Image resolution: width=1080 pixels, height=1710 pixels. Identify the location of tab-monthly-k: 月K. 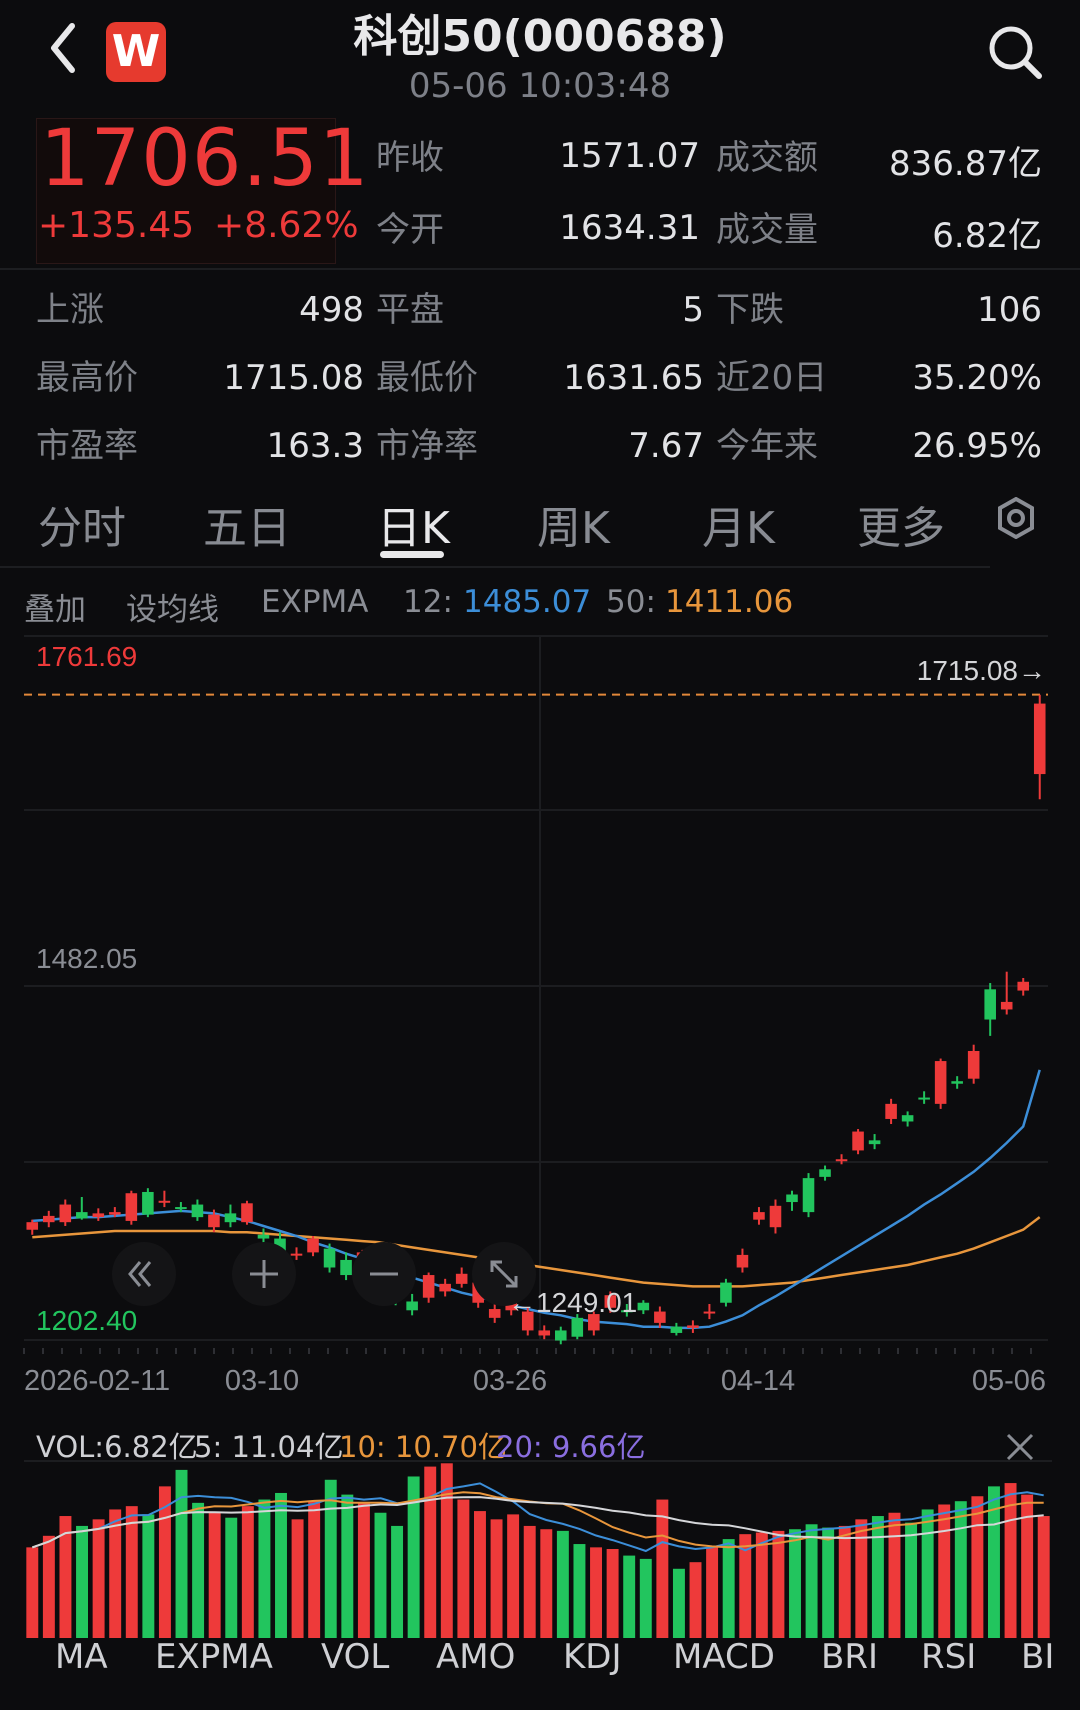
(738, 524).